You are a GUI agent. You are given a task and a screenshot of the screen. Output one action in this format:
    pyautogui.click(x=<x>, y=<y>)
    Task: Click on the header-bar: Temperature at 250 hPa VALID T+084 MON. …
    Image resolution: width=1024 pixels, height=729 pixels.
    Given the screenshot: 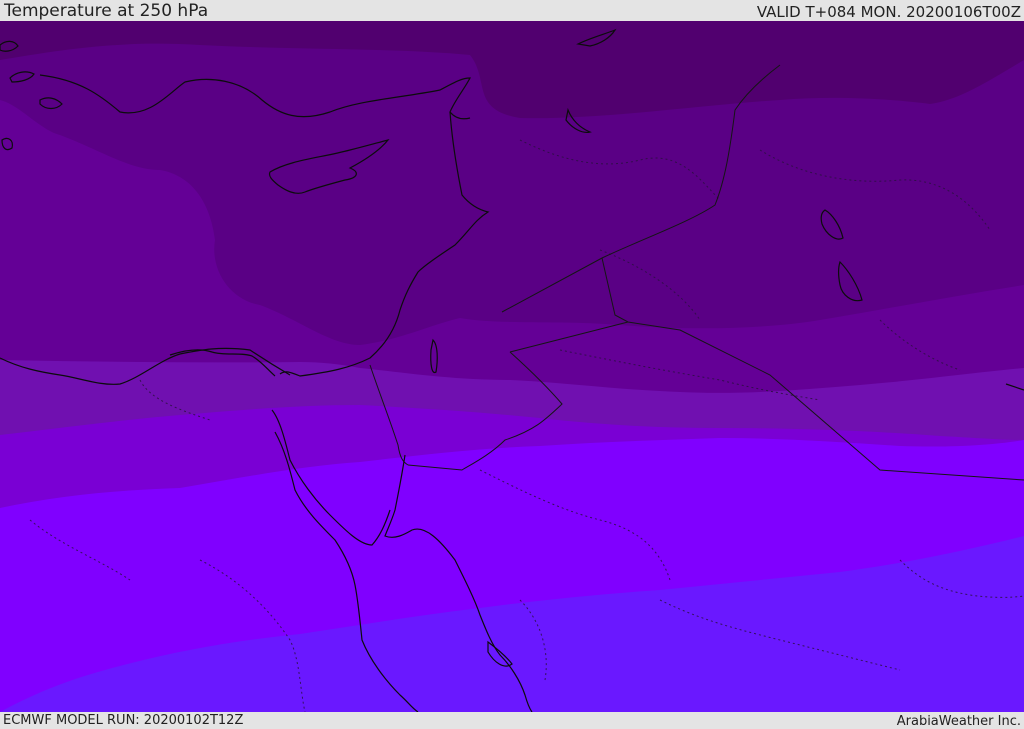 What is the action you would take?
    pyautogui.click(x=512, y=10)
    